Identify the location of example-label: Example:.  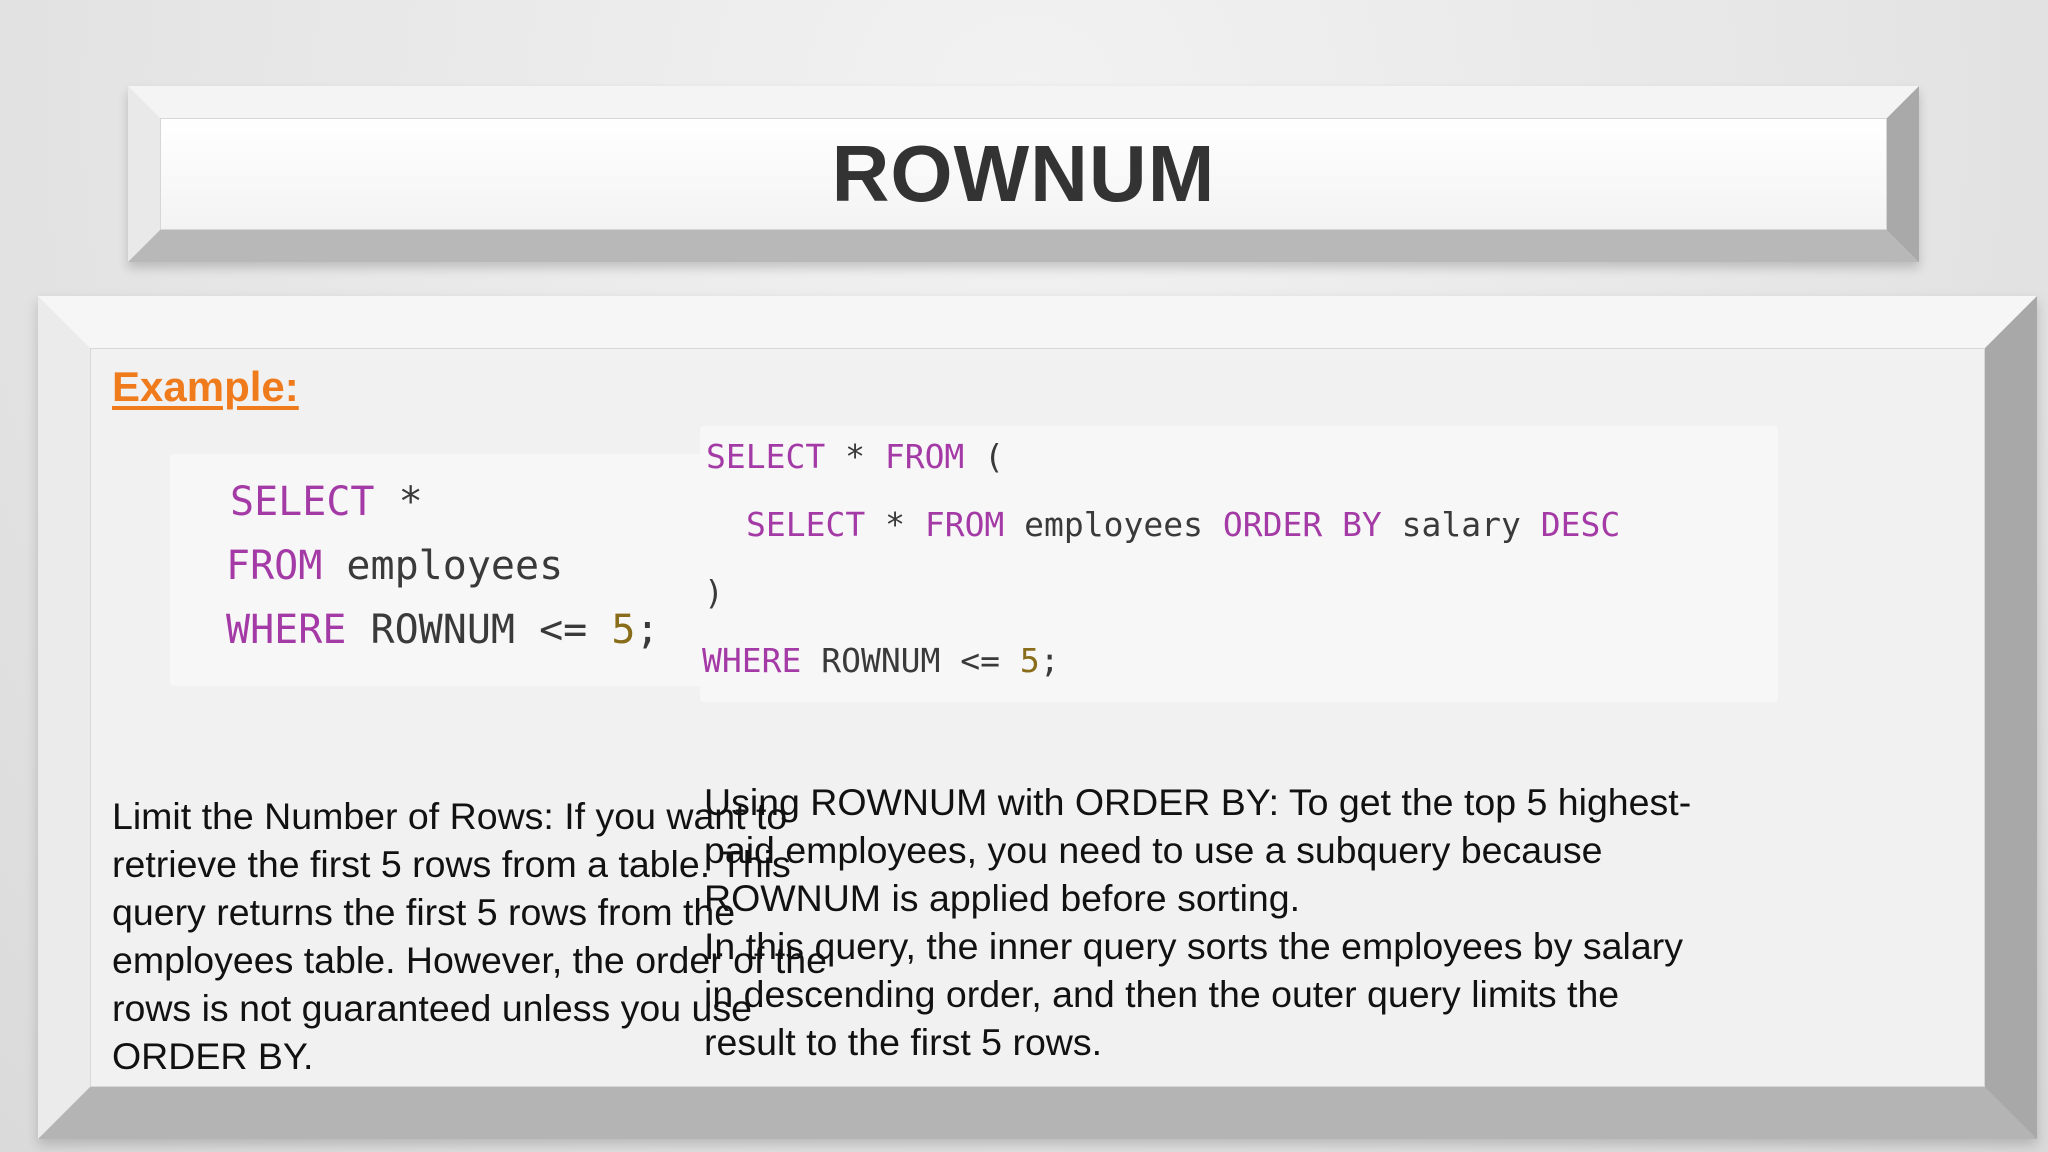
(205, 386).